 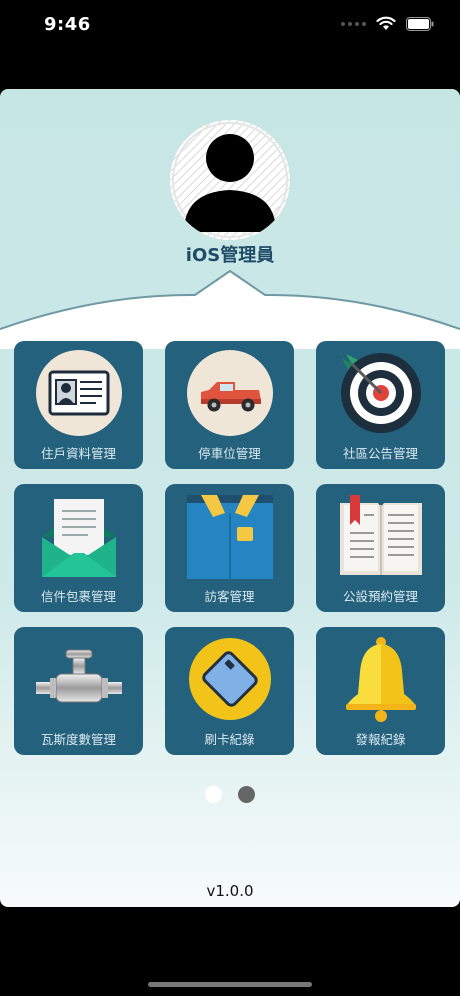 I want to click on menu-mail-package-management: 信件包裹管理, so click(x=78, y=548).